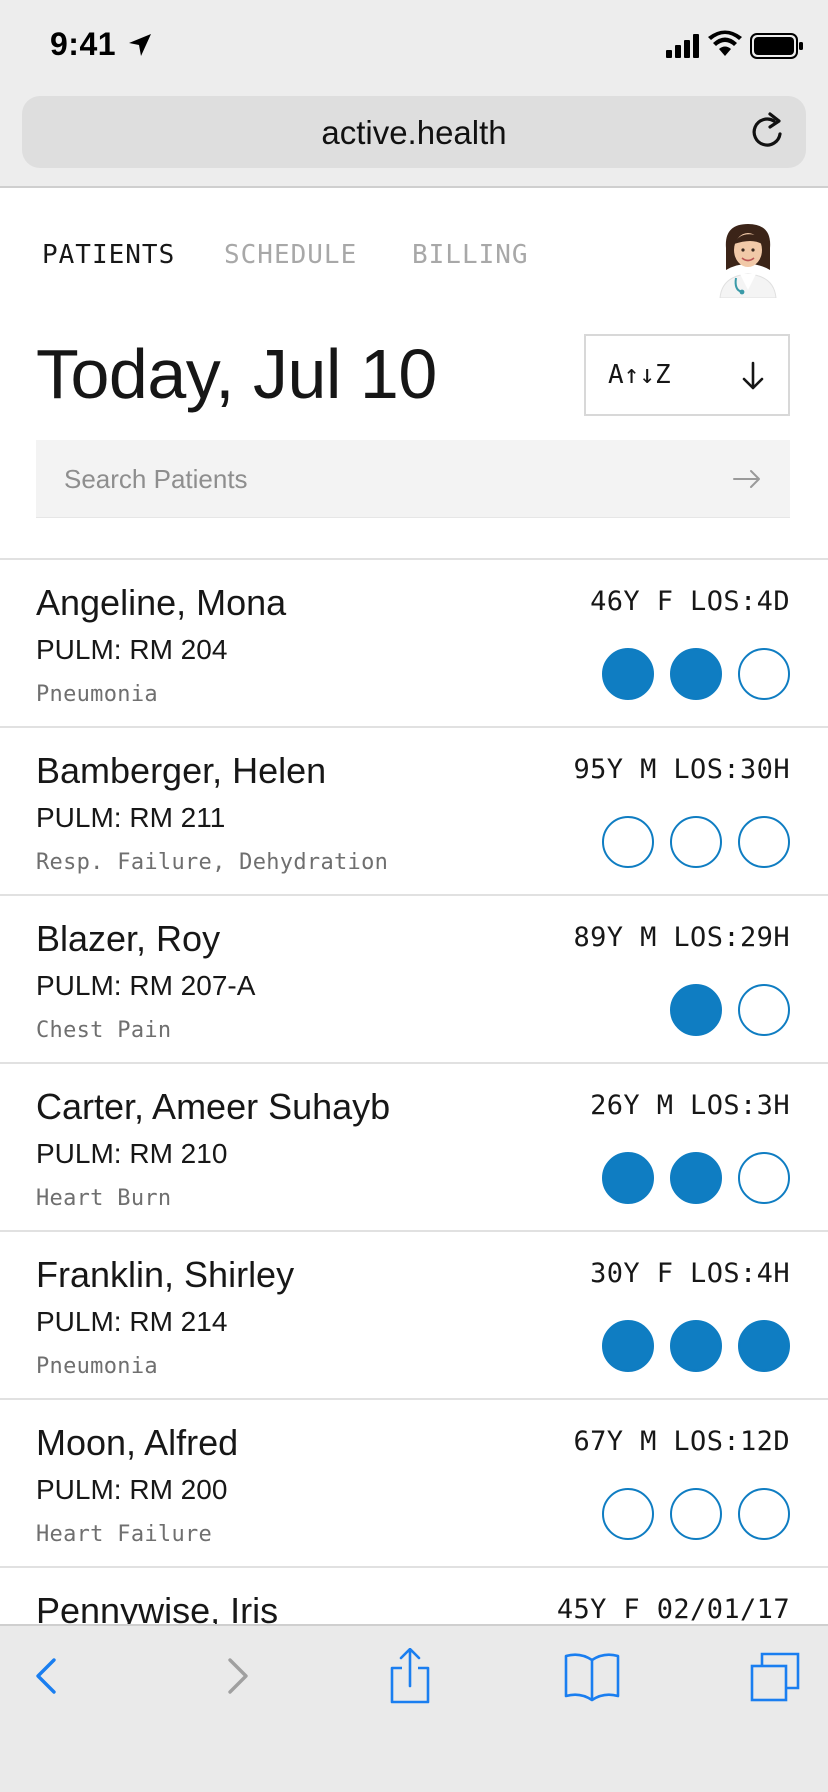 The width and height of the screenshot is (828, 1792). Describe the element at coordinates (384, 479) in the screenshot. I see `search-input` at that location.